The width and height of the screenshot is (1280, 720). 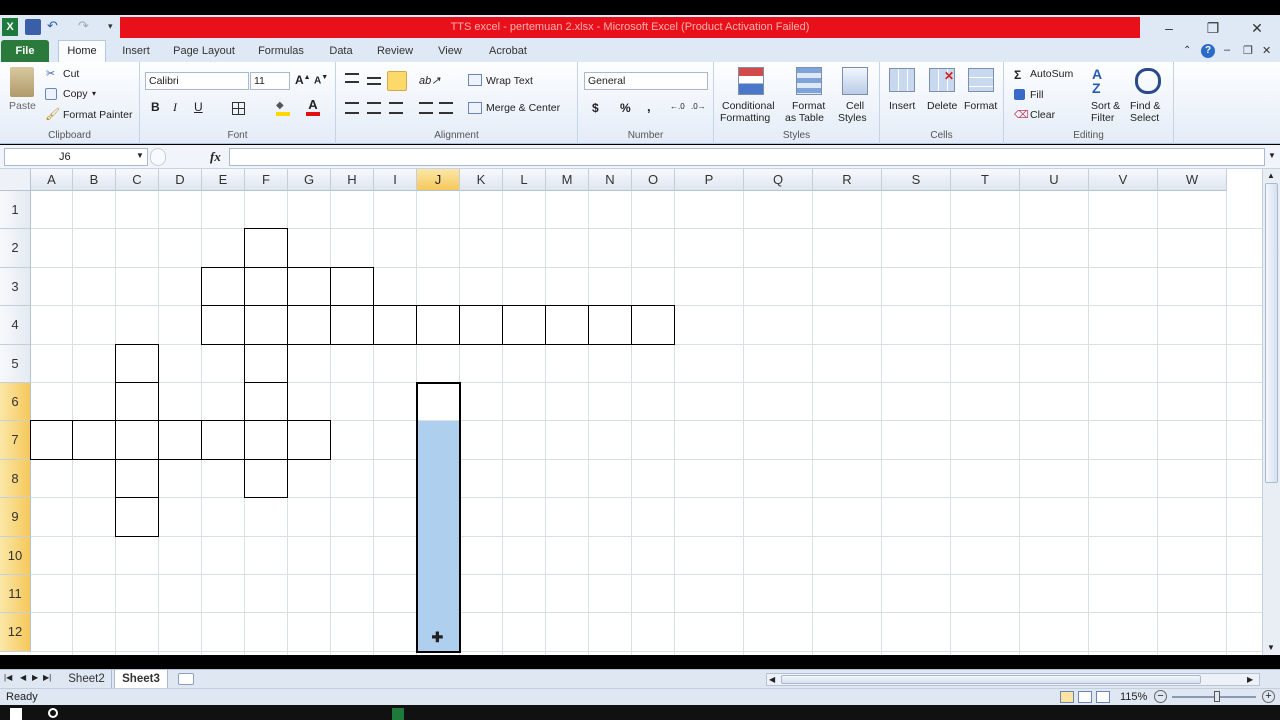 What do you see at coordinates (94, 440) in the screenshot?
I see `crossword-cell-b7` at bounding box center [94, 440].